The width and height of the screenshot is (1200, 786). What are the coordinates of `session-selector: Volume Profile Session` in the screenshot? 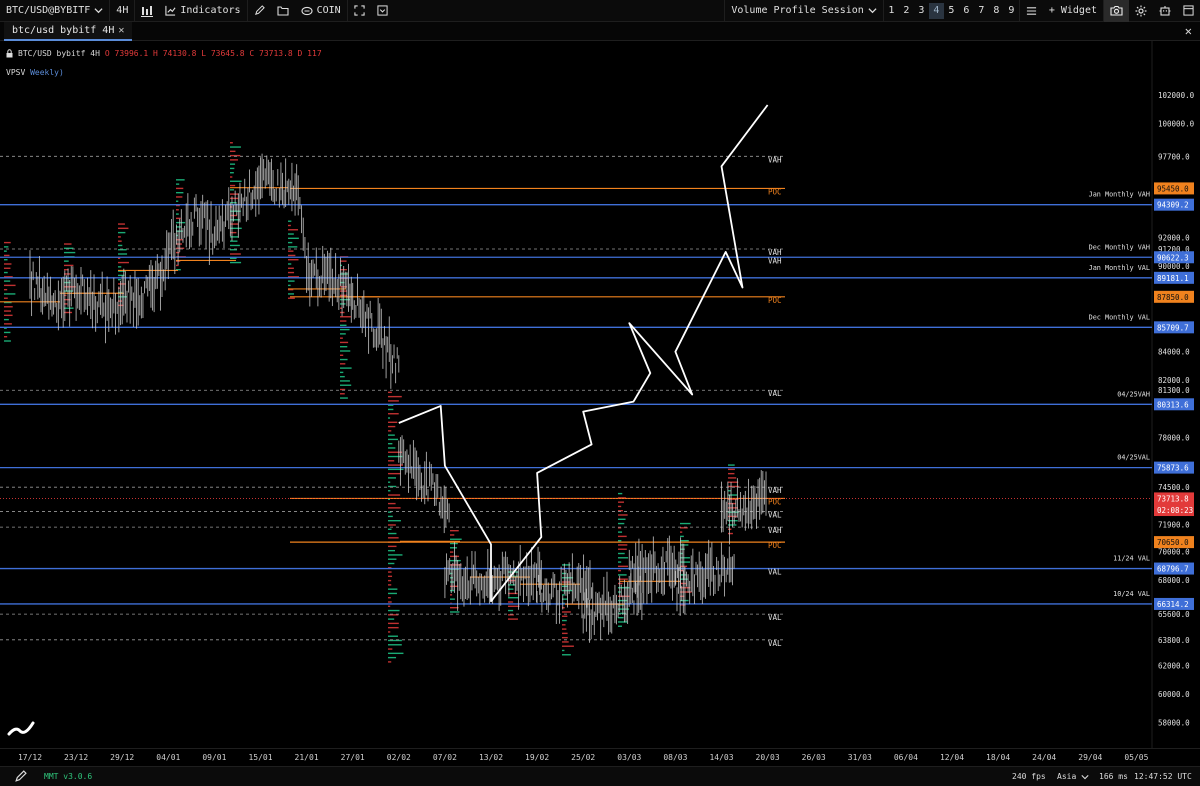 It's located at (803, 11).